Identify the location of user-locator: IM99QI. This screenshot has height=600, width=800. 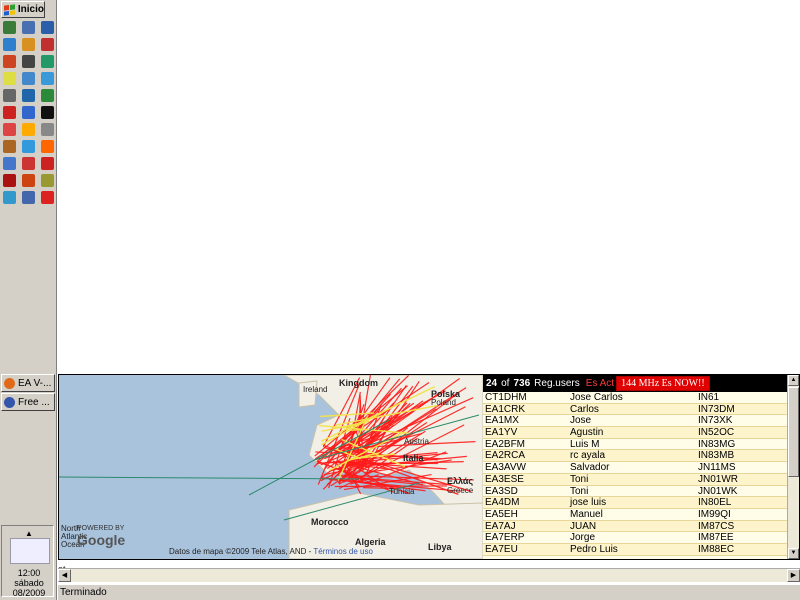
(714, 514).